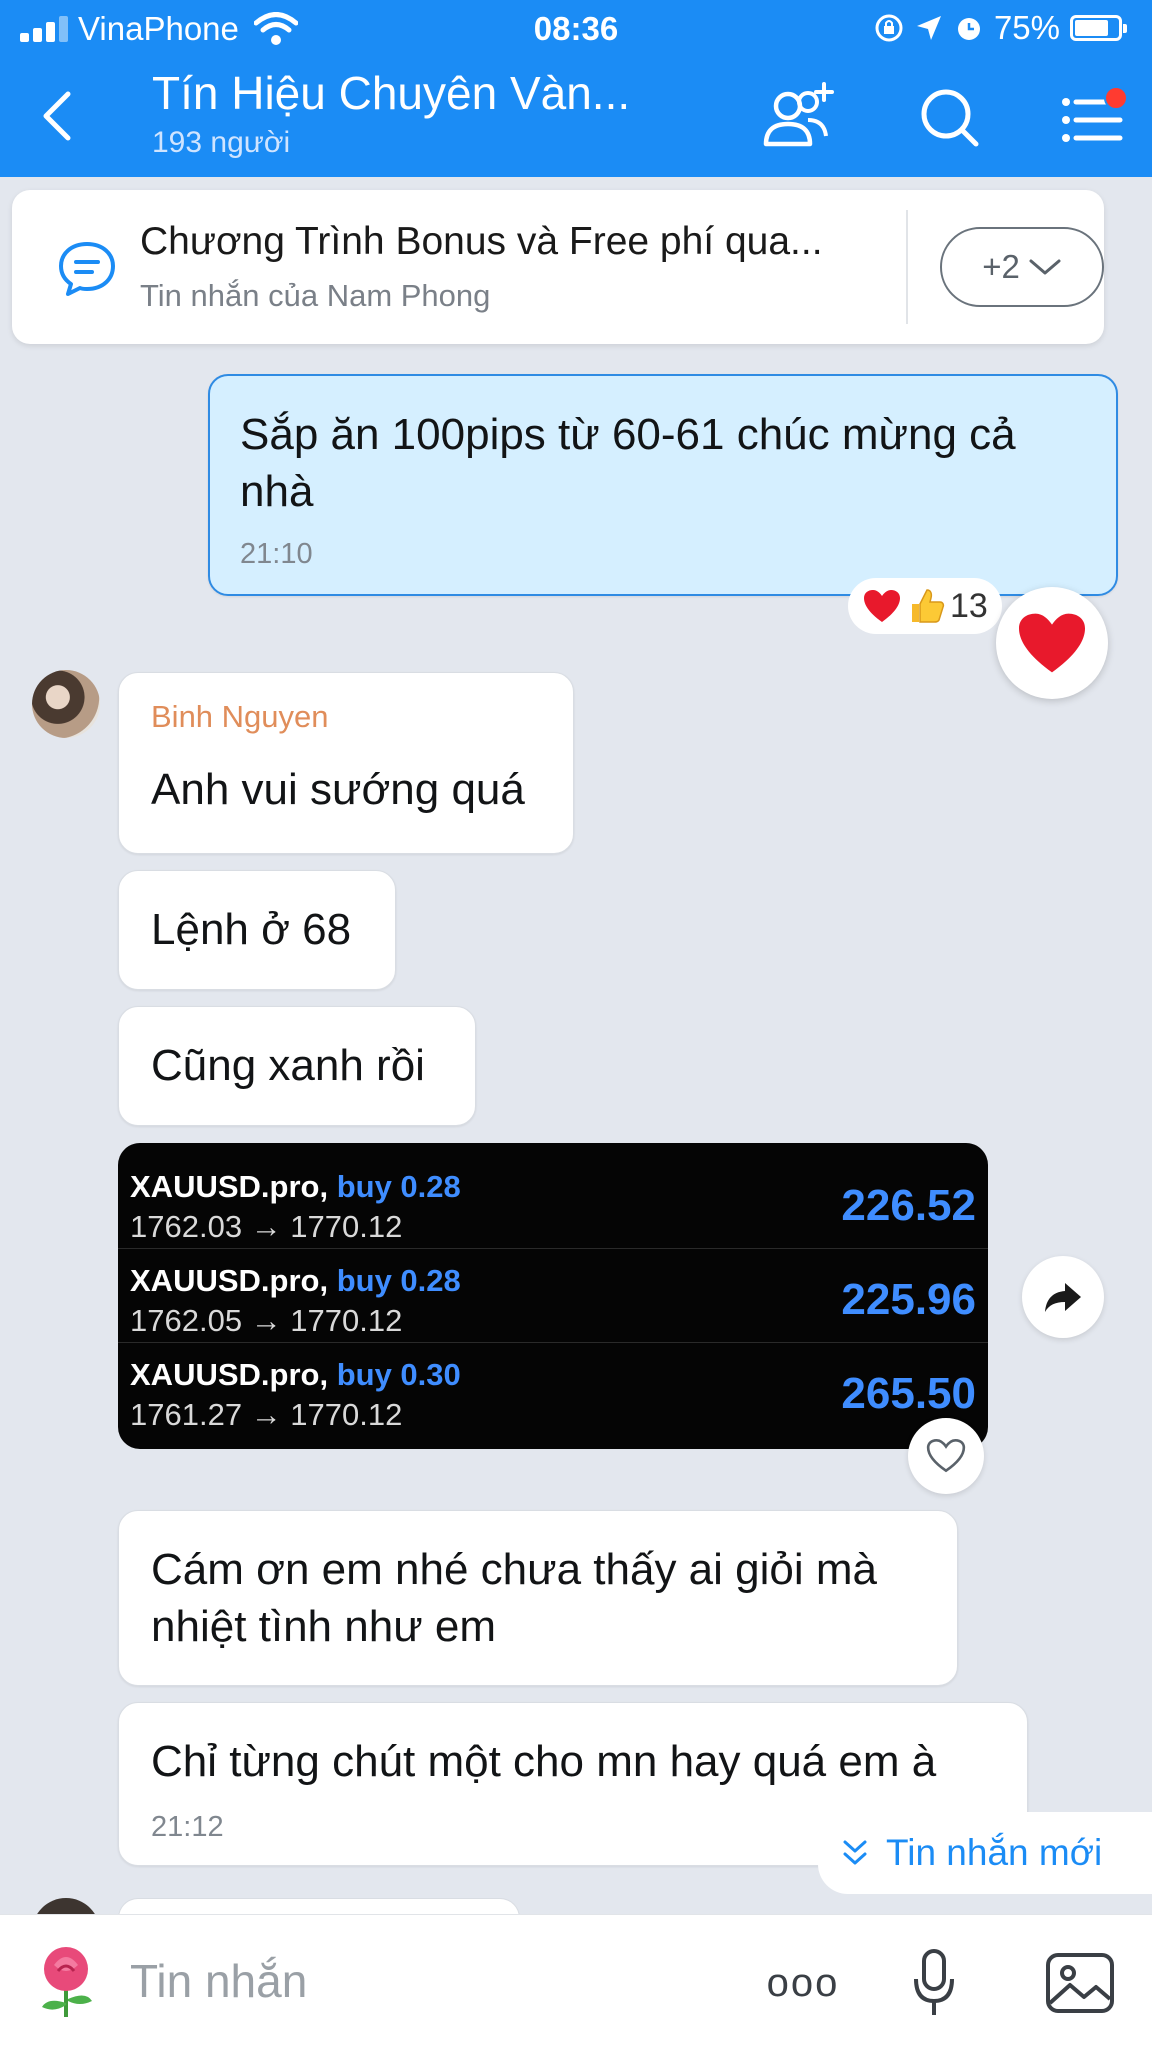 Image resolution: width=1152 pixels, height=2048 pixels. I want to click on message-text: Lệnh ở 68, so click(251, 929).